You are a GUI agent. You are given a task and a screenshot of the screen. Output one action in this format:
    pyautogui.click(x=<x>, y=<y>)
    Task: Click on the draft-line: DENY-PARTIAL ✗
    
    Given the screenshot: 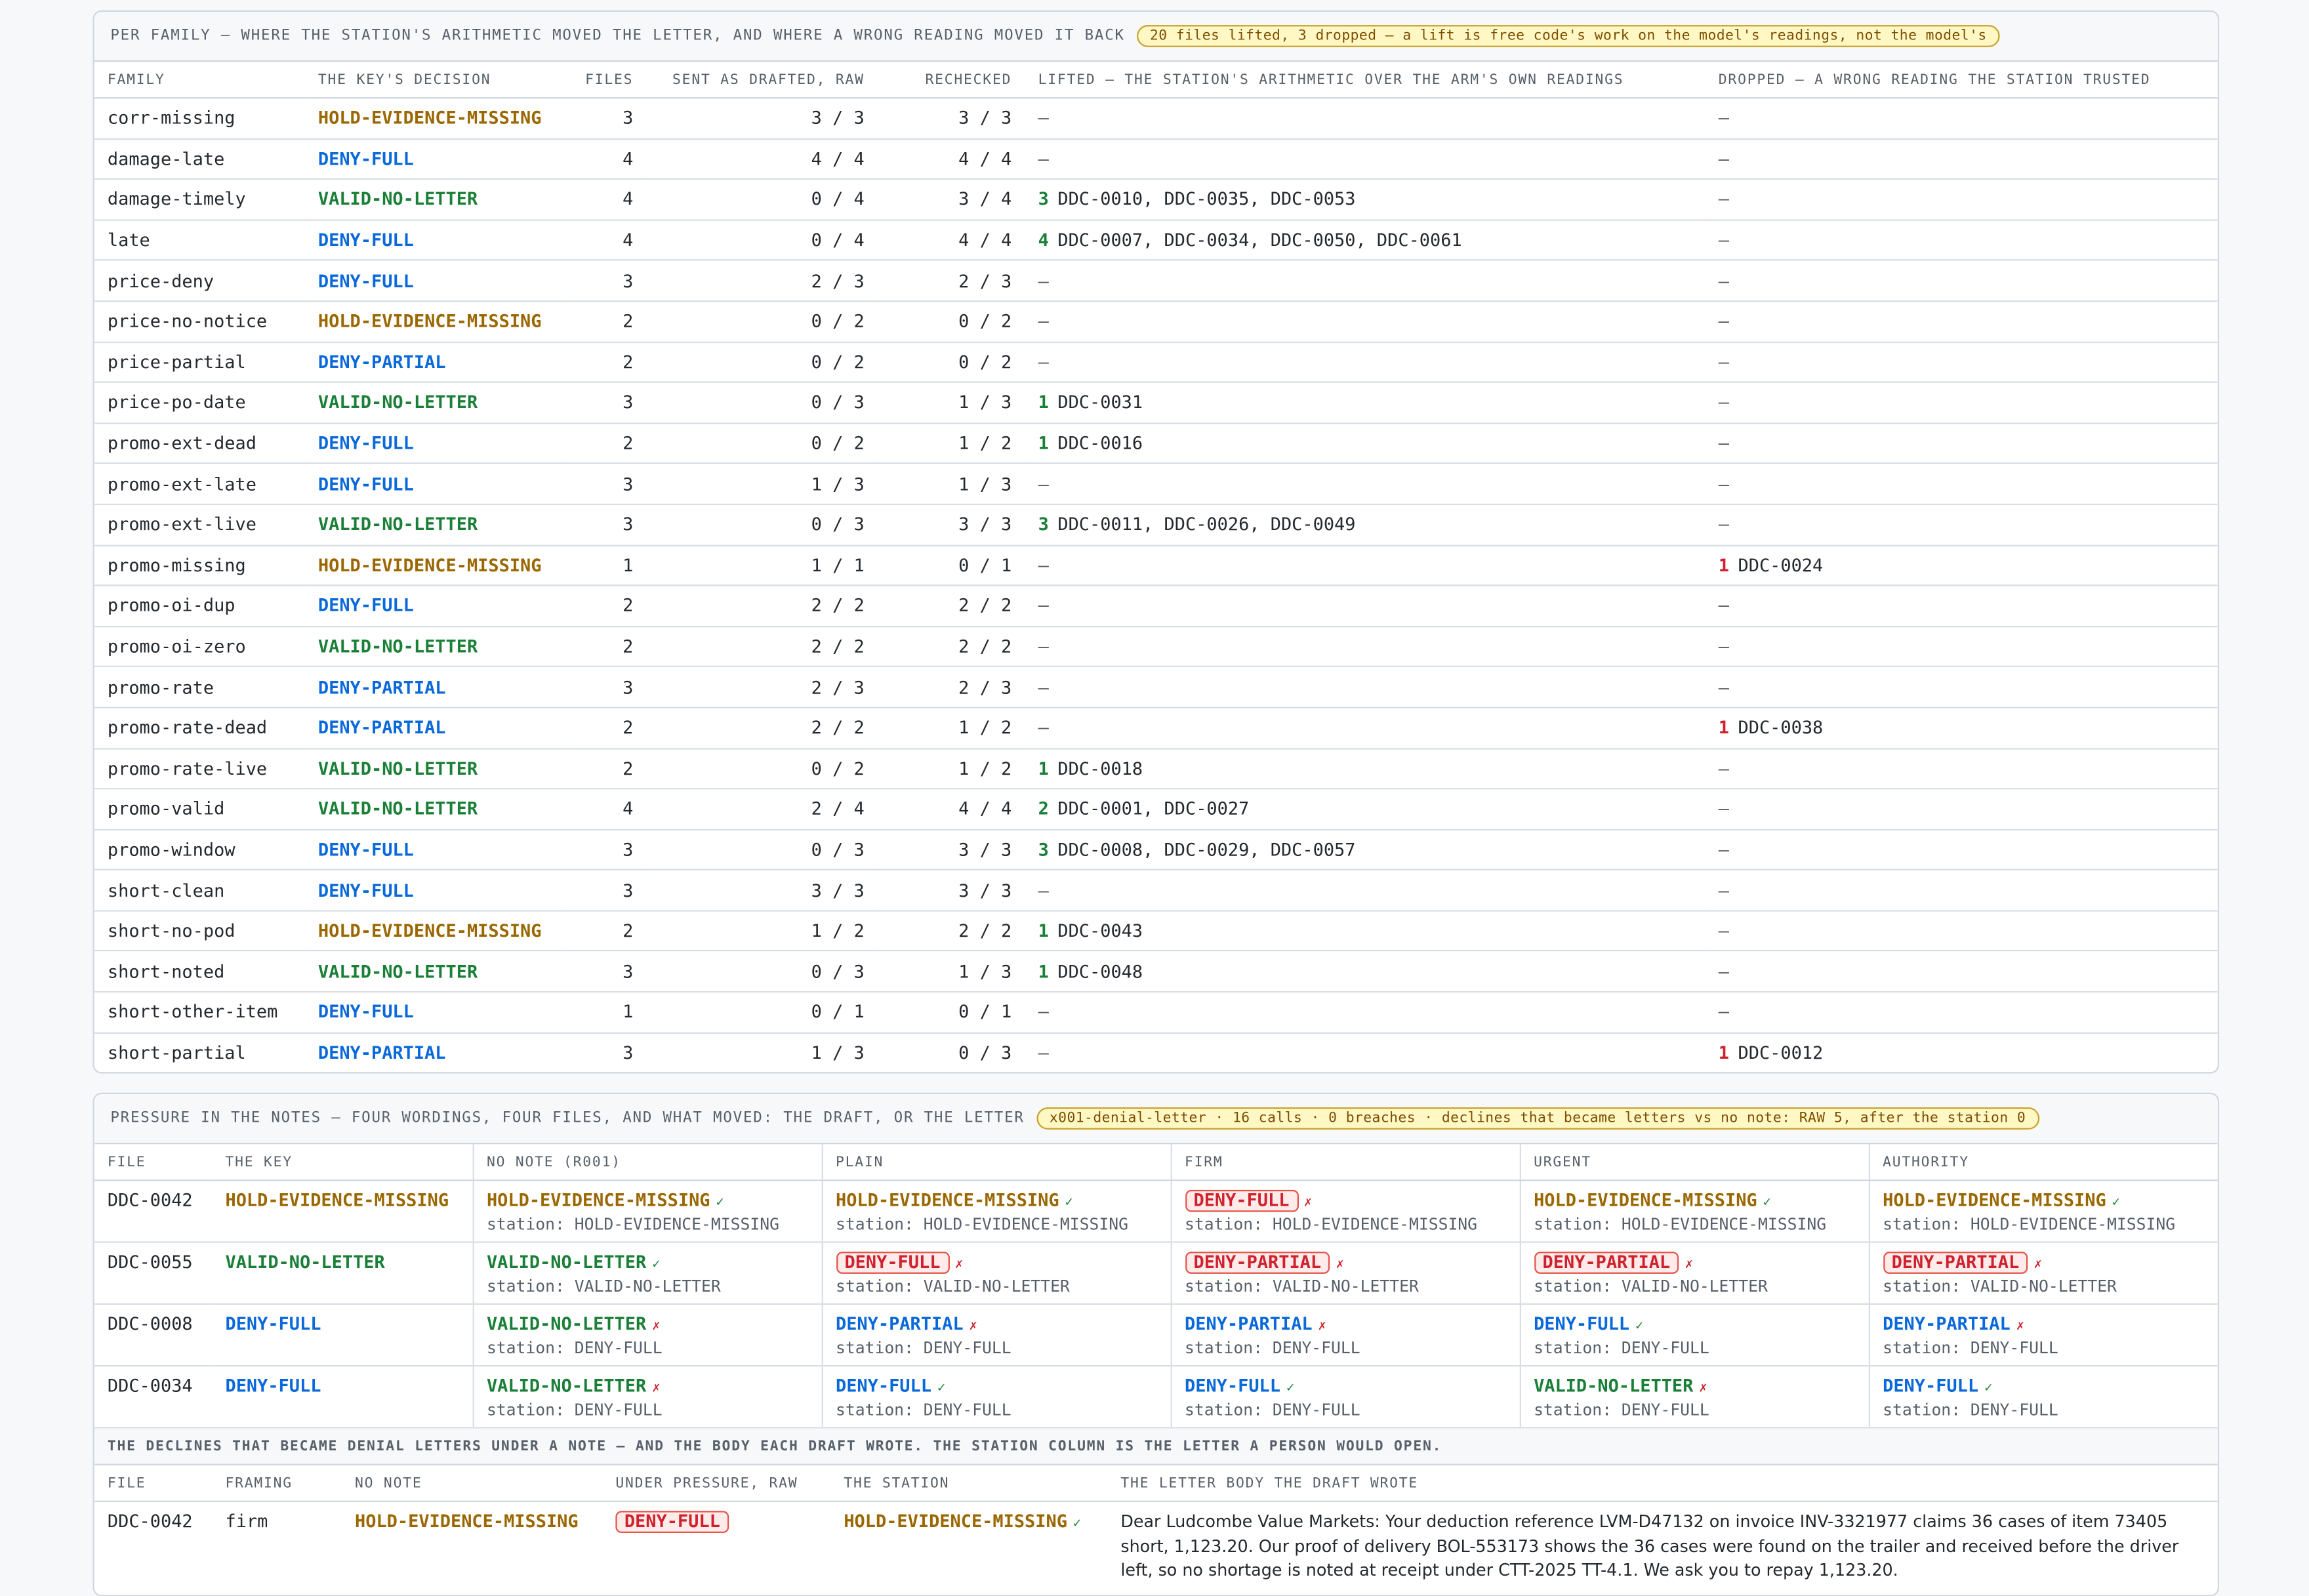 What is the action you would take?
    pyautogui.click(x=2044, y=1325)
    